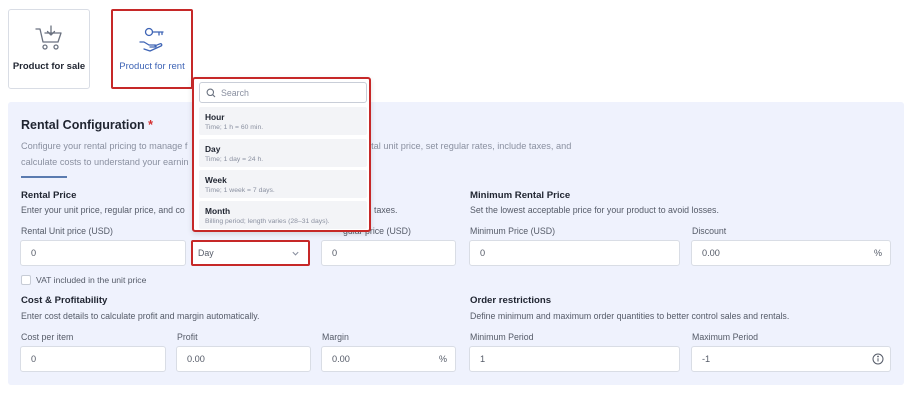 This screenshot has width=912, height=395. What do you see at coordinates (213, 149) in the screenshot?
I see `option-title: Day` at bounding box center [213, 149].